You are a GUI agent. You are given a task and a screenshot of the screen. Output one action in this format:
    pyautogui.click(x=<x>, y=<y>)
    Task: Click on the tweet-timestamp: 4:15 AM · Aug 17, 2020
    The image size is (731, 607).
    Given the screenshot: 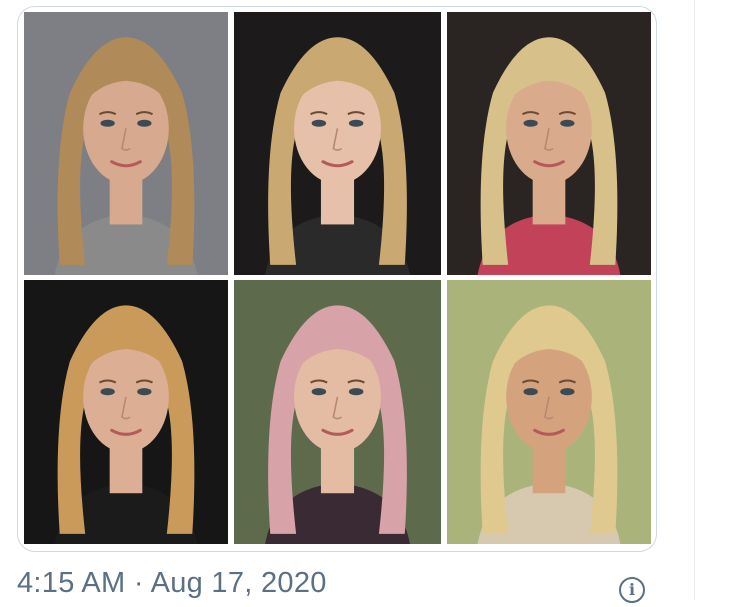 What is the action you would take?
    pyautogui.click(x=172, y=587)
    